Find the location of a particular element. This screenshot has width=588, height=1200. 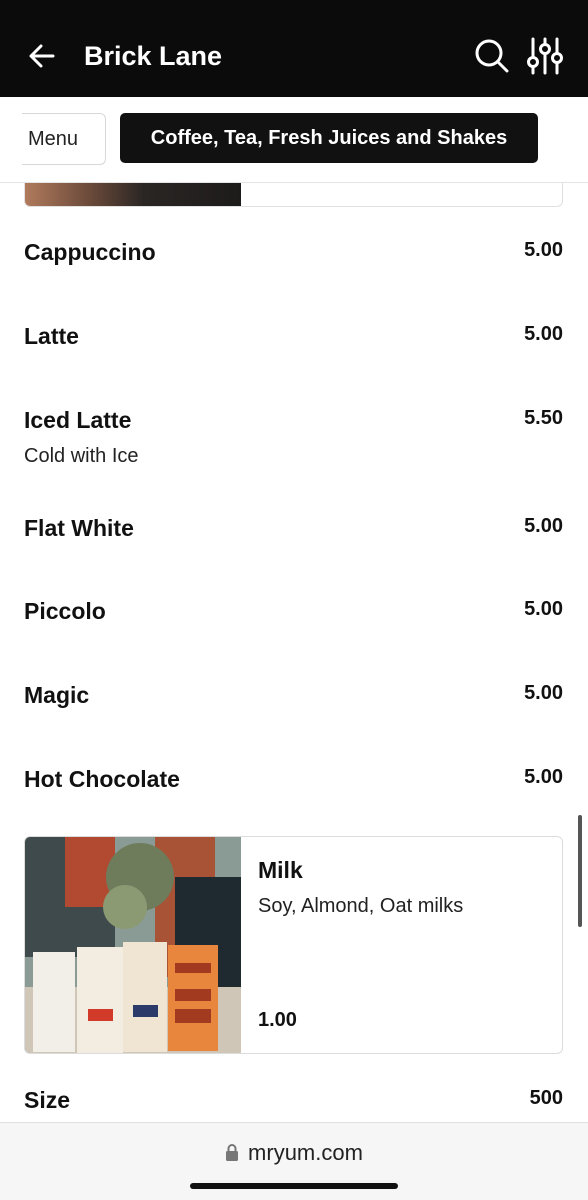

item-price: 5.50 is located at coordinates (543, 418).